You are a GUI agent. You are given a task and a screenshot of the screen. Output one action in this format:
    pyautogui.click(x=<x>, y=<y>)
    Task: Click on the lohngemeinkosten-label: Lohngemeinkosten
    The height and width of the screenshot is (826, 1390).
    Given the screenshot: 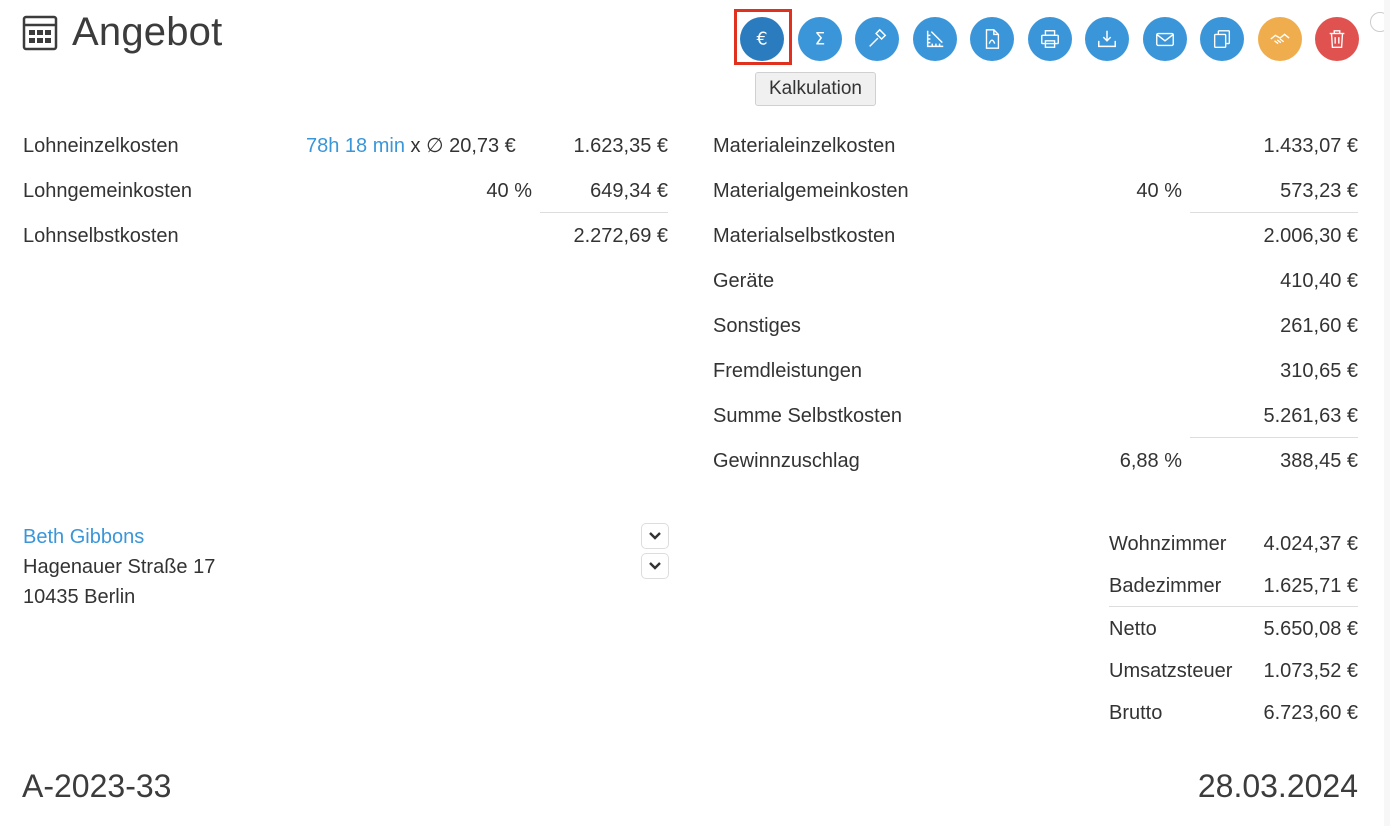 What is the action you would take?
    pyautogui.click(x=108, y=191)
    